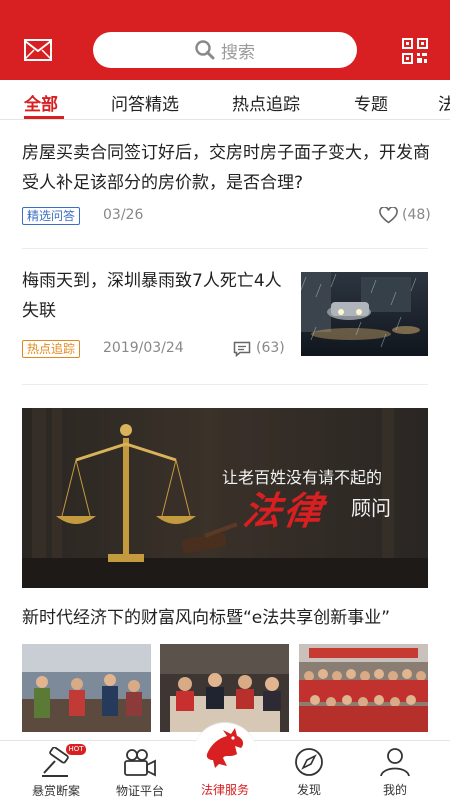  What do you see at coordinates (444, 102) in the screenshot?
I see `tab-law: 法` at bounding box center [444, 102].